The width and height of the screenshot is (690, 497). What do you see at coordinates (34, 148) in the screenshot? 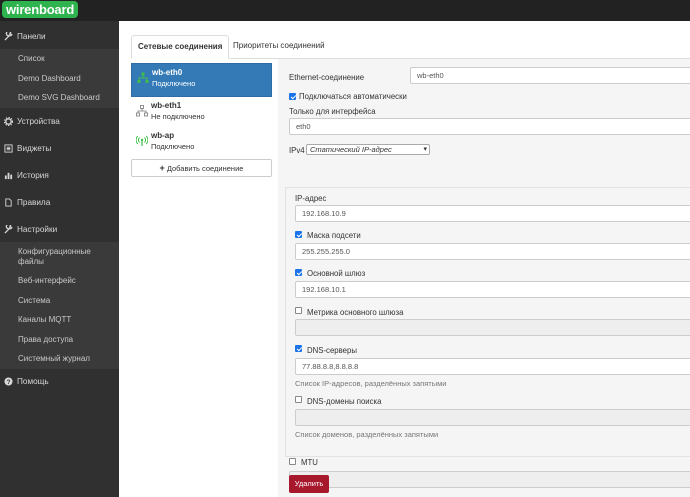
I see `sidebar-item-label: Виджеты` at bounding box center [34, 148].